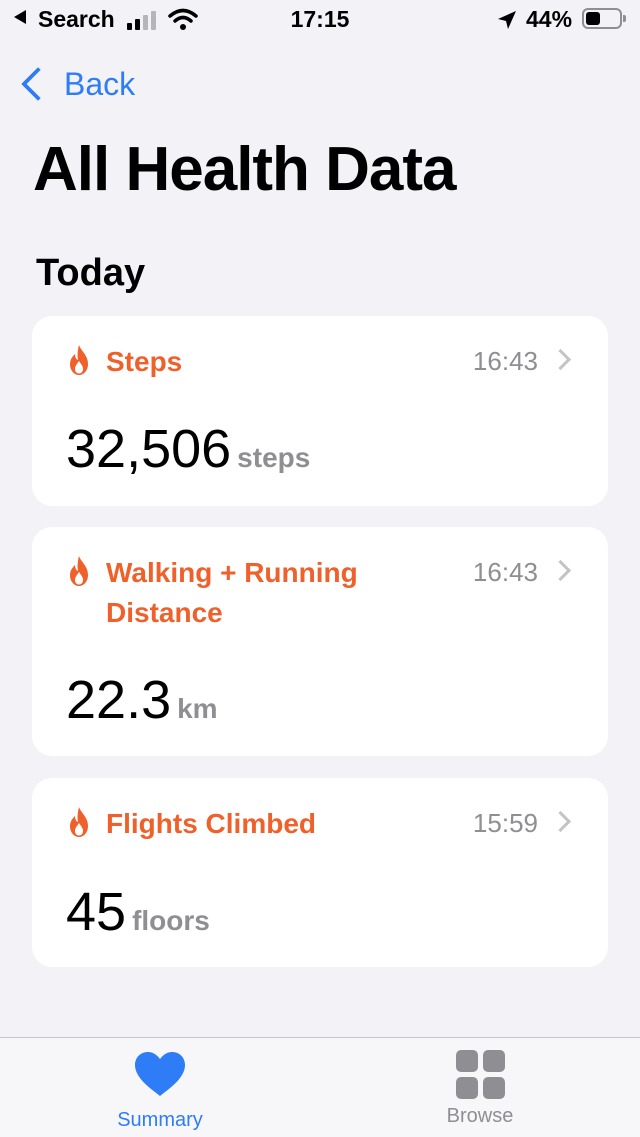 The height and width of the screenshot is (1137, 640). Describe the element at coordinates (507, 20) in the screenshot. I see `location-arrow-icon` at that location.